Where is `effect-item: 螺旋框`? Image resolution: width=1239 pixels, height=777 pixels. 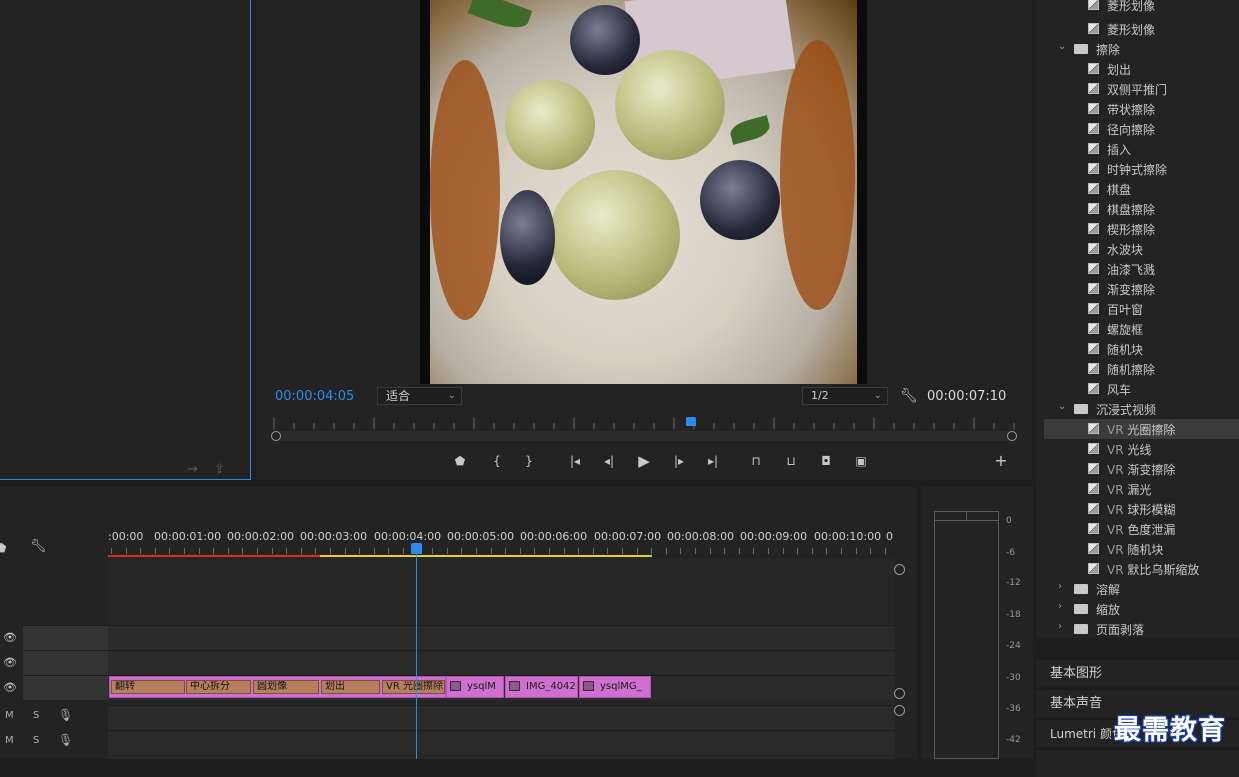 effect-item: 螺旋框 is located at coordinates (1141, 329).